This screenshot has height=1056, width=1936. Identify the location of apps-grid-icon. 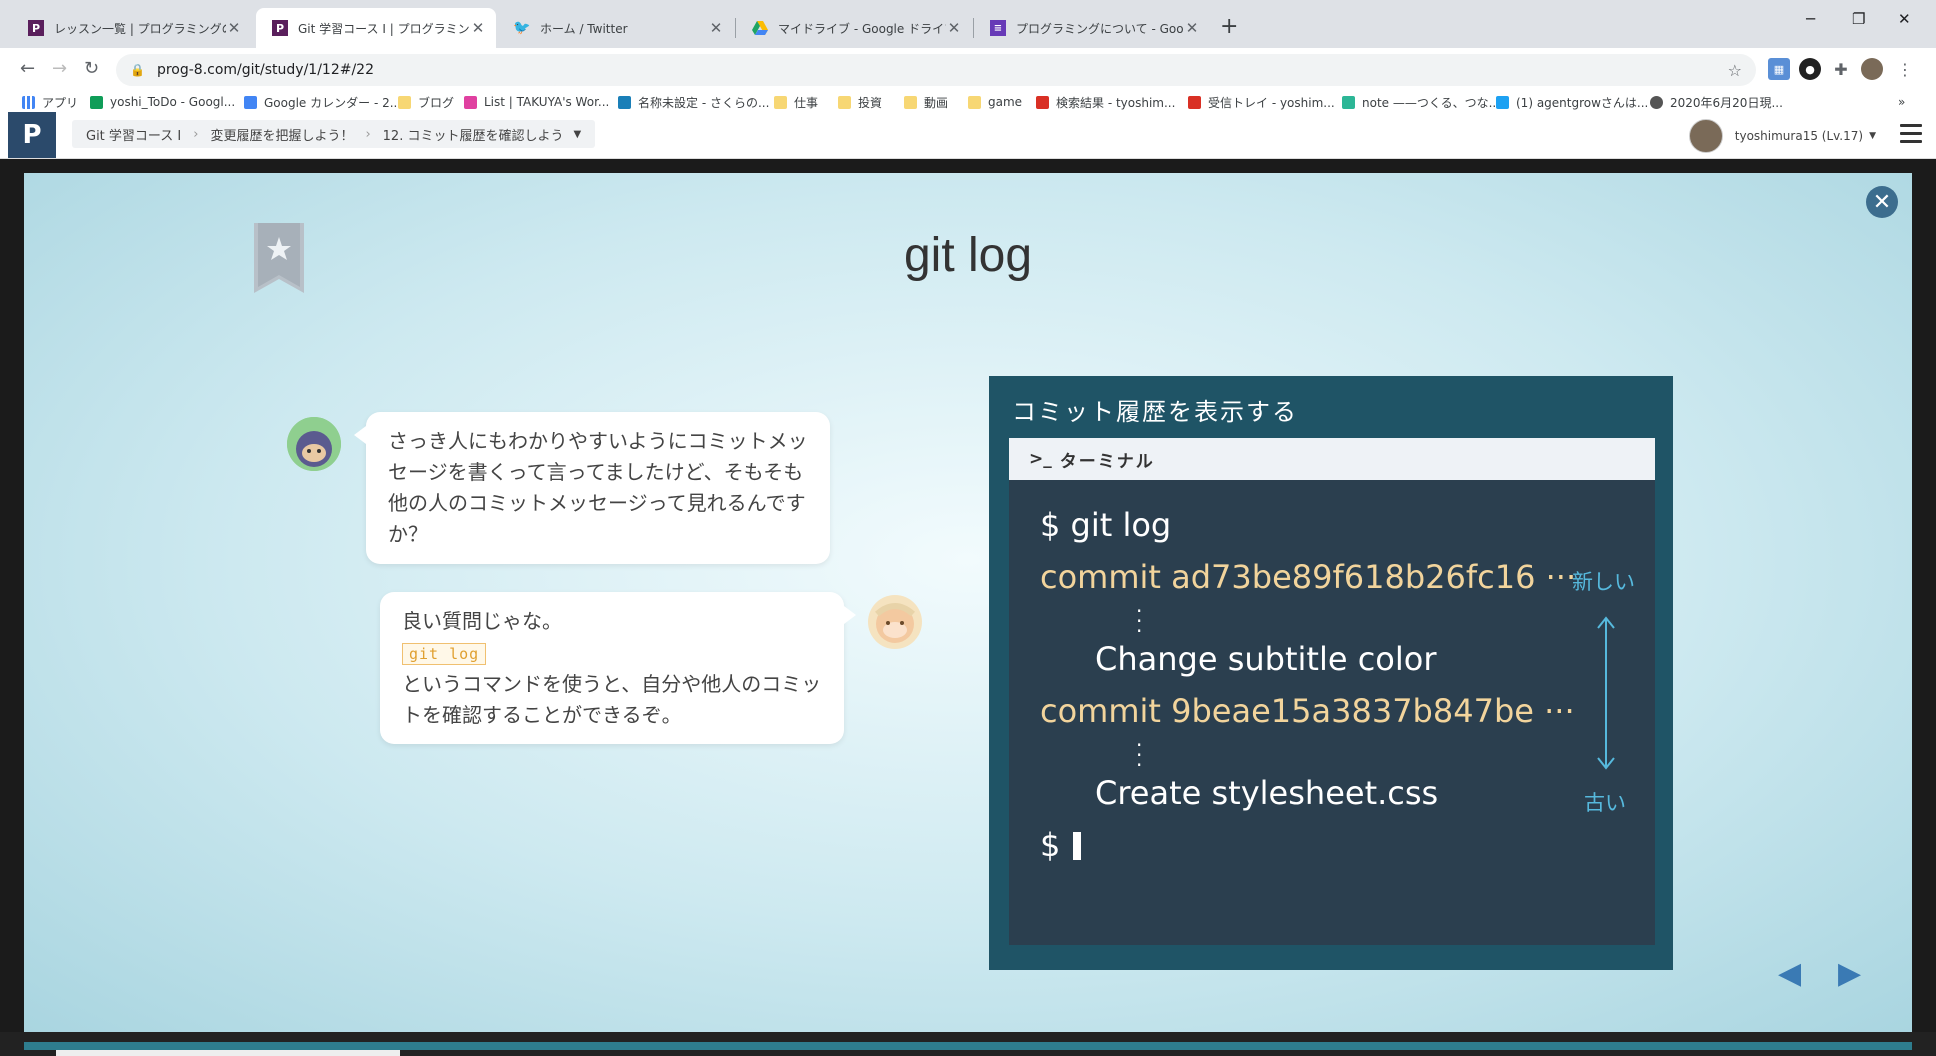
(28, 102).